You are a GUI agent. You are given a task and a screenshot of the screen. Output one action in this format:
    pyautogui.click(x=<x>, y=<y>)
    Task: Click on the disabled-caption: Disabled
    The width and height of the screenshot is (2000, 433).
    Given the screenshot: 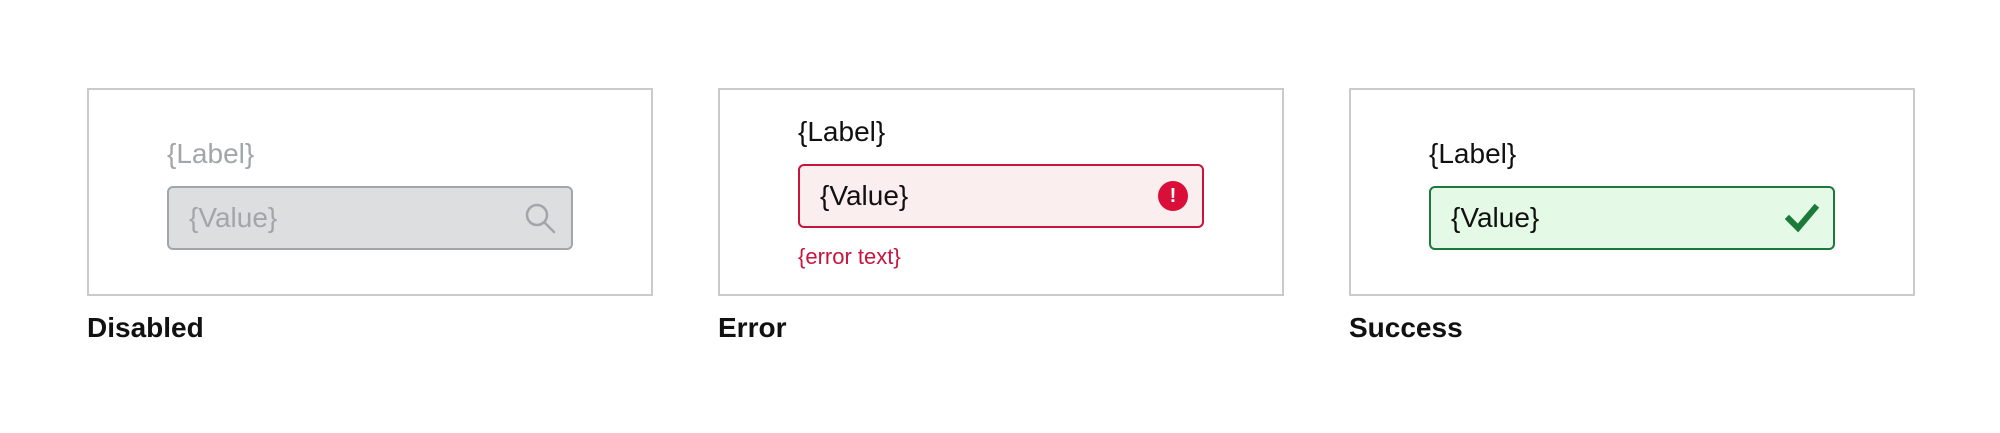 What is the action you would take?
    pyautogui.click(x=145, y=327)
    